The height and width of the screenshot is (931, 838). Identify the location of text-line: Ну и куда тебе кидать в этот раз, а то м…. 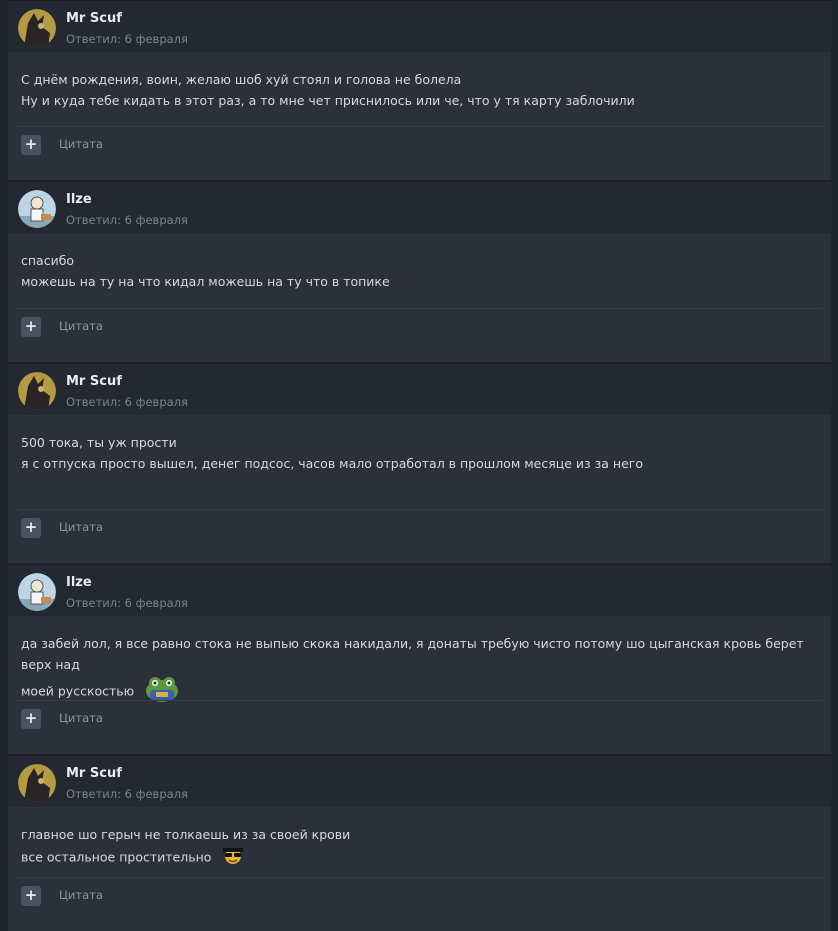
(328, 100).